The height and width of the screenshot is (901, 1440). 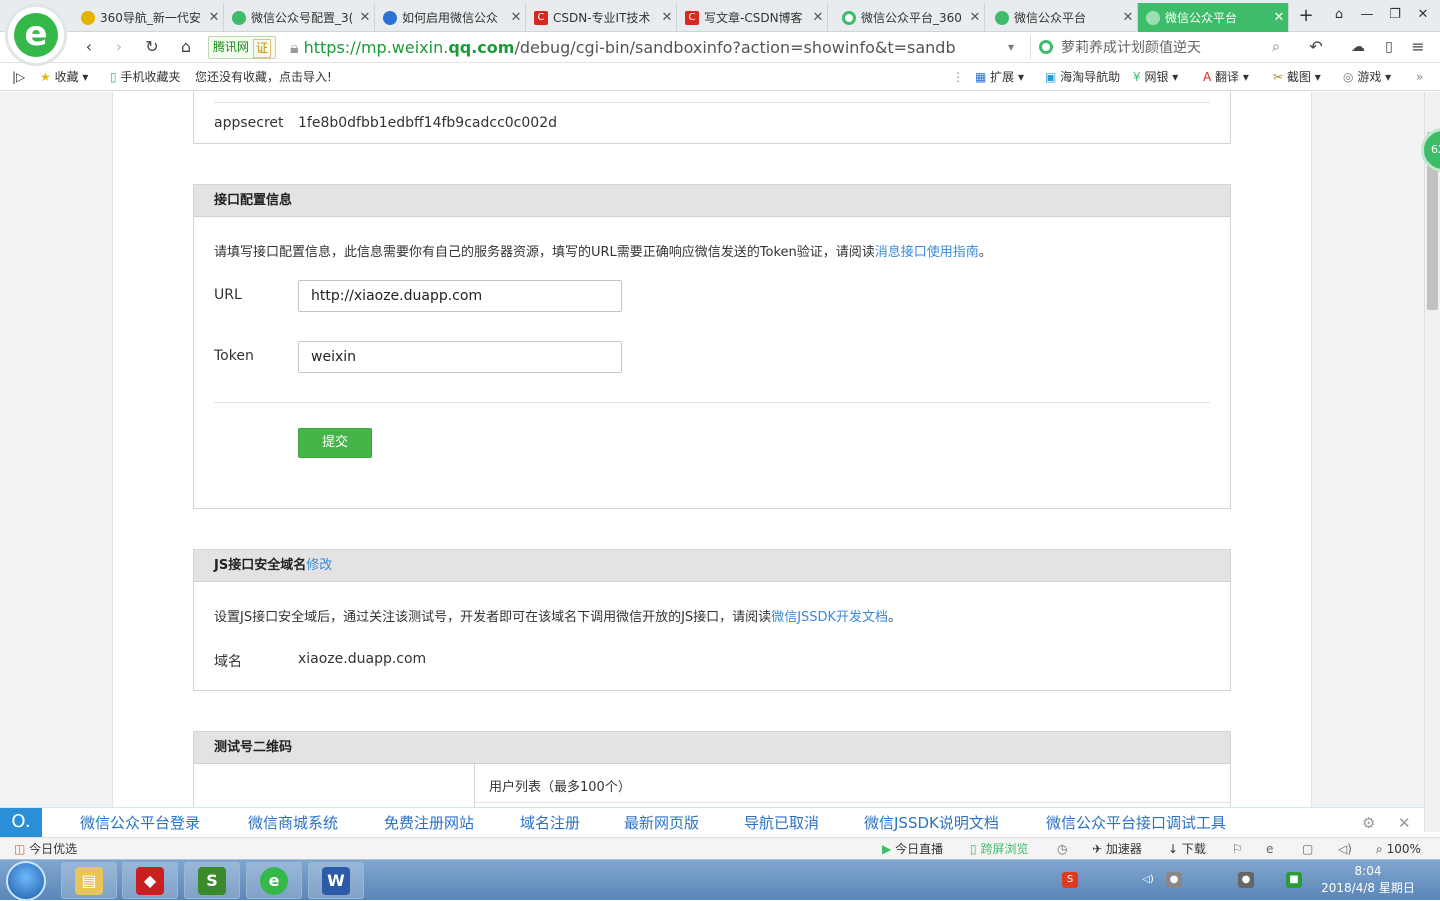 I want to click on taskbar-explorer: ▤, so click(x=89, y=880).